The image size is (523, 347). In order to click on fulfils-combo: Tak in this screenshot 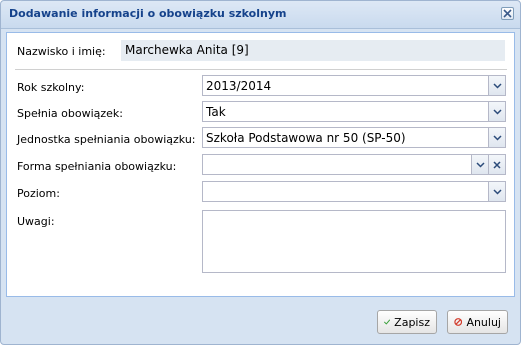, I will do `click(354, 111)`.